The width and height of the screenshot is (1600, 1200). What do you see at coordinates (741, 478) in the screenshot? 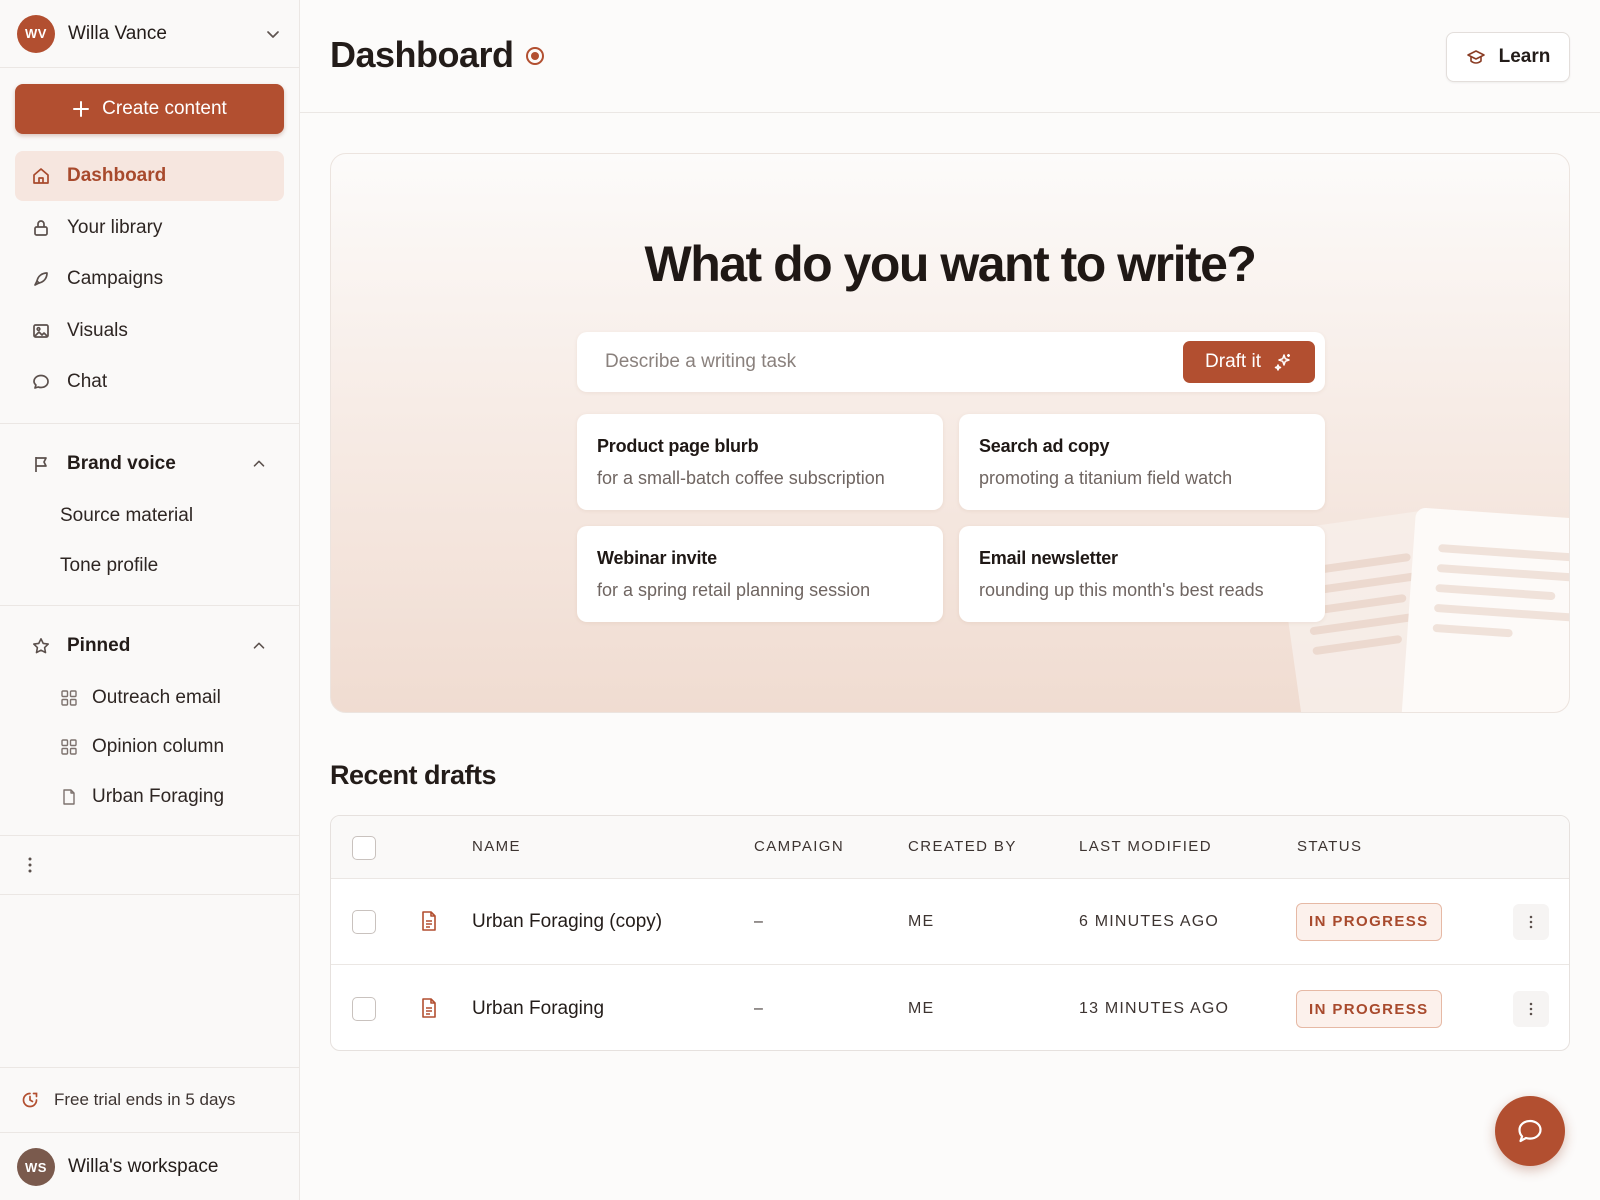
I see `idea-subtitle: for a small-batch coffee subscription` at bounding box center [741, 478].